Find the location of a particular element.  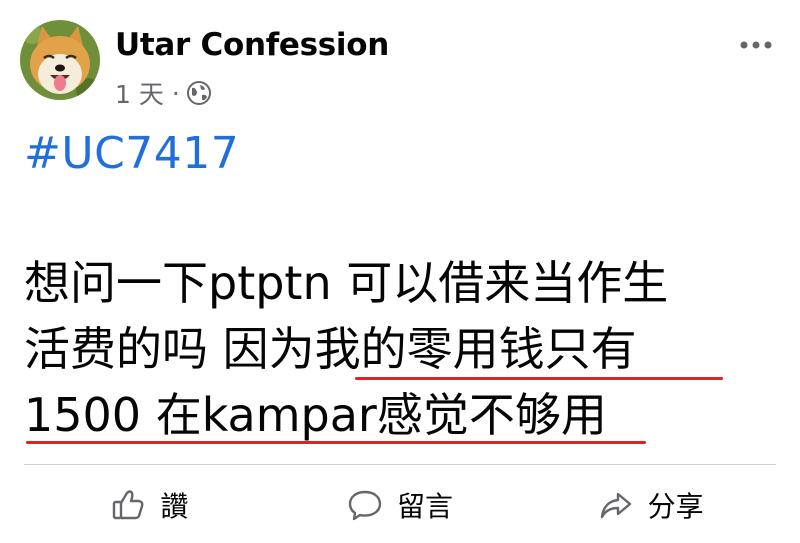

more-options-button is located at coordinates (756, 45).